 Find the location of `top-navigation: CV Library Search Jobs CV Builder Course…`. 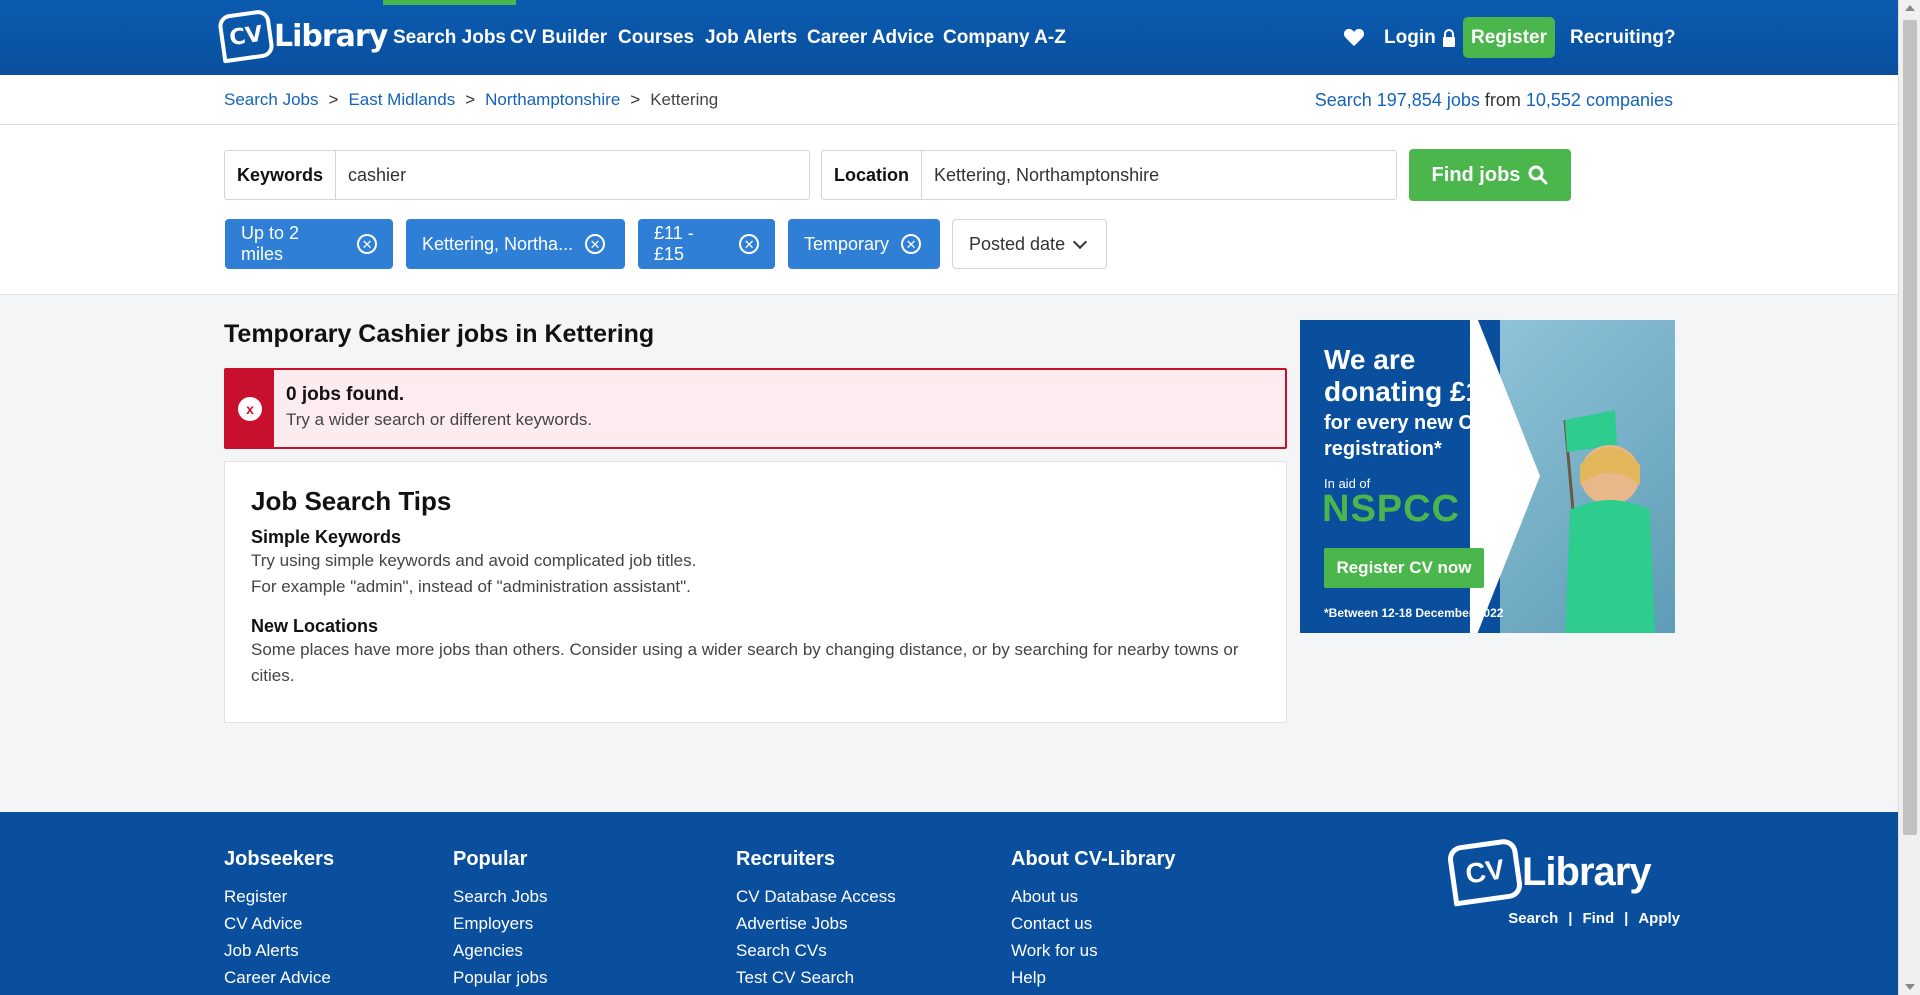

top-navigation: CV Library Search Jobs CV Builder Course… is located at coordinates (949, 37).